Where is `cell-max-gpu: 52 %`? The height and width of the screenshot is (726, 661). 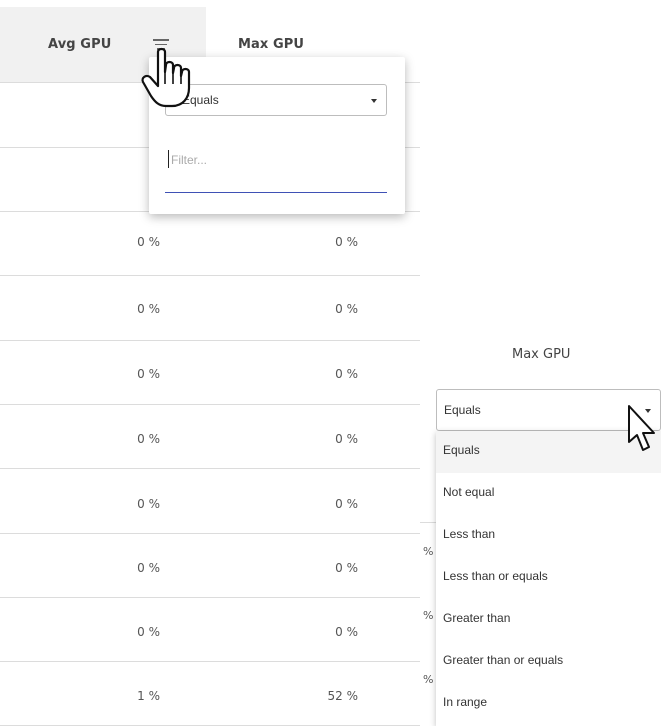
cell-max-gpu: 52 % is located at coordinates (343, 696).